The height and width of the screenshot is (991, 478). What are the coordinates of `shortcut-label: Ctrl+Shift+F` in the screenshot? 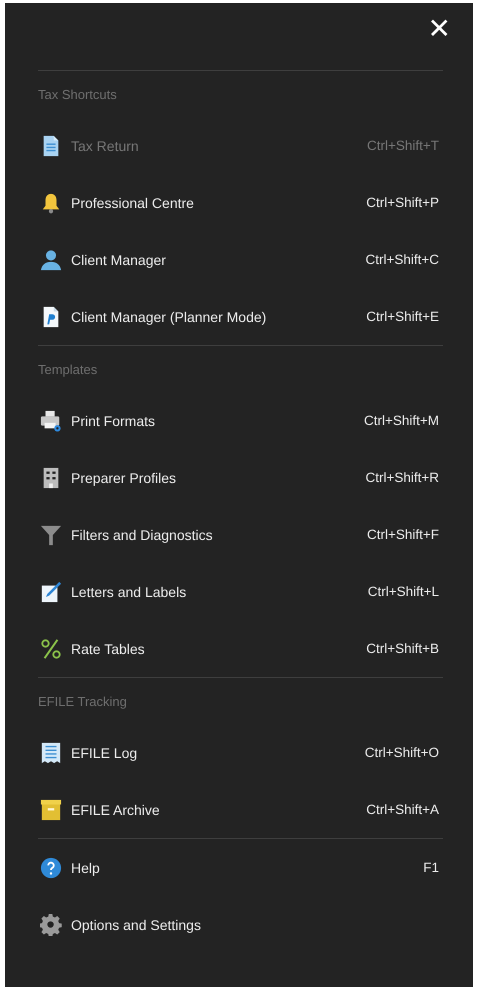 It's located at (402, 534).